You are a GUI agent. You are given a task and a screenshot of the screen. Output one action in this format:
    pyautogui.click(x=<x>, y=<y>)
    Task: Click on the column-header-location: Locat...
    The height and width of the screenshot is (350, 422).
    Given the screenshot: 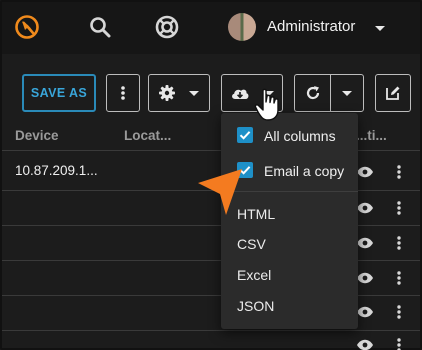 What is the action you would take?
    pyautogui.click(x=147, y=135)
    